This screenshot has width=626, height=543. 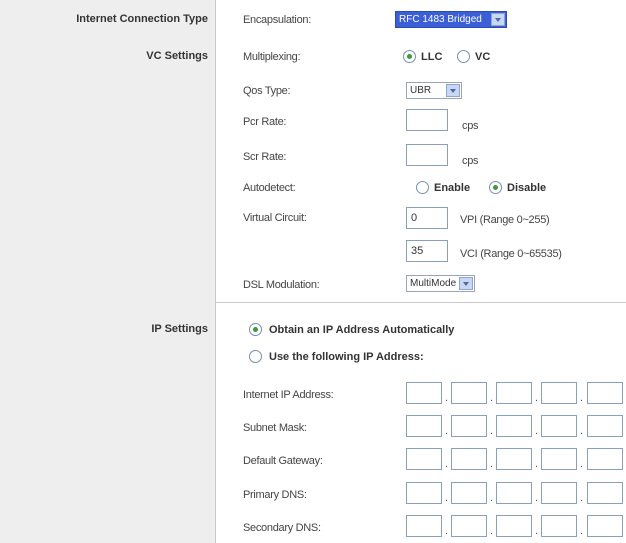 I want to click on vci-hint: VCI (Range 0~65535), so click(x=511, y=254).